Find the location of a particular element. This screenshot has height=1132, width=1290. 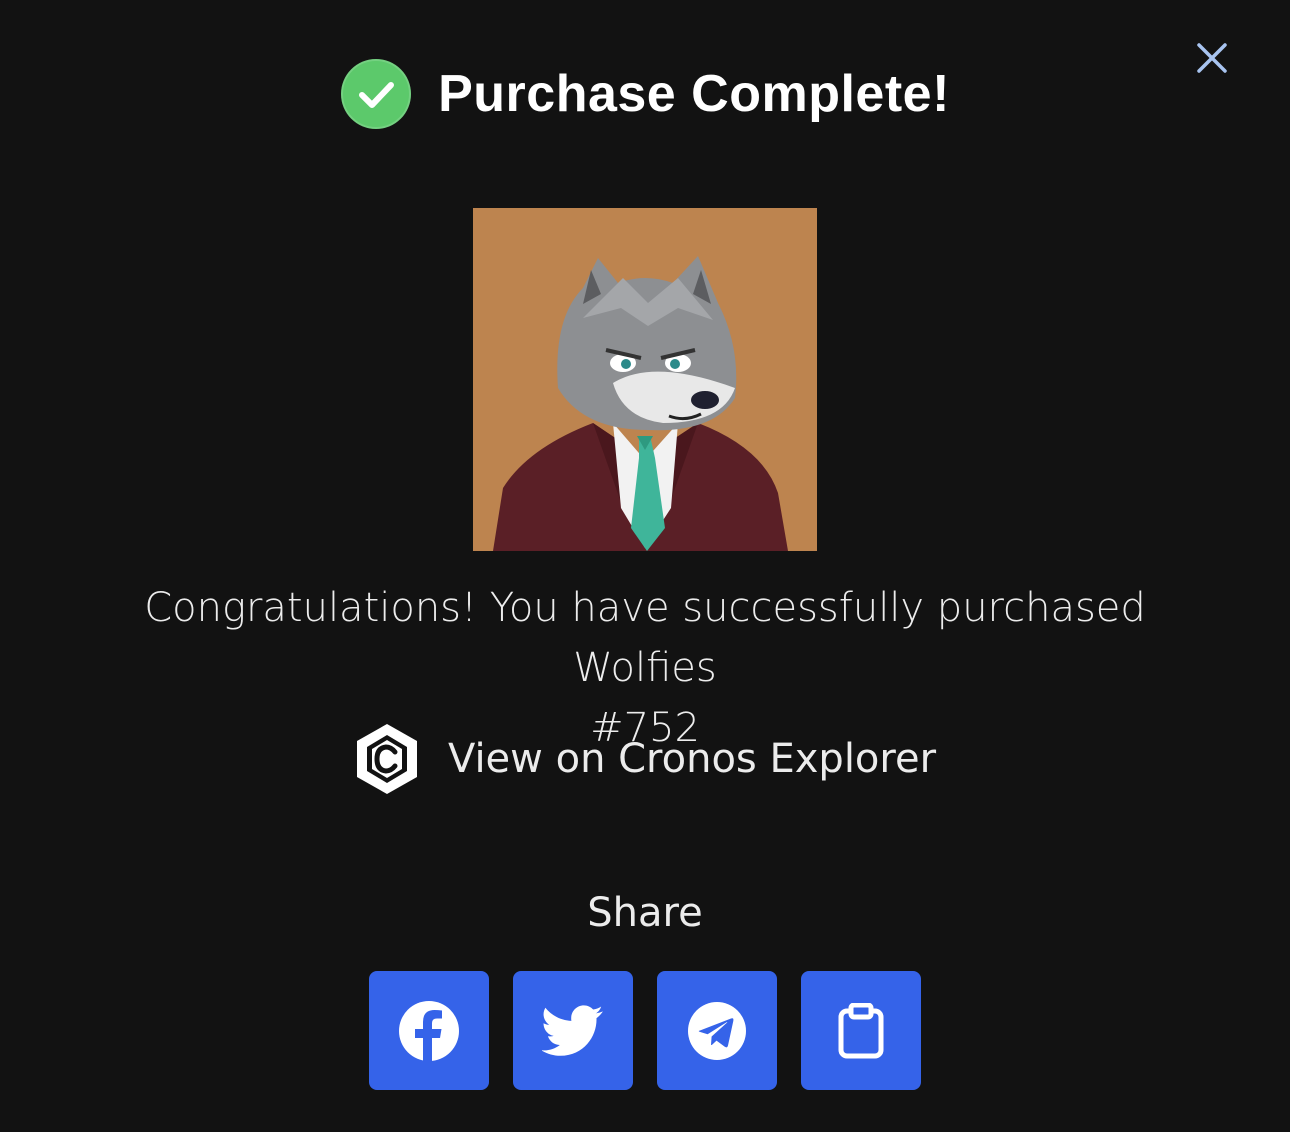

share-label: Share is located at coordinates (645, 913).